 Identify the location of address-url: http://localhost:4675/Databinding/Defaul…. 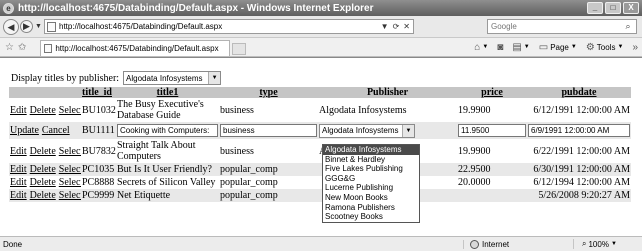
(220, 26).